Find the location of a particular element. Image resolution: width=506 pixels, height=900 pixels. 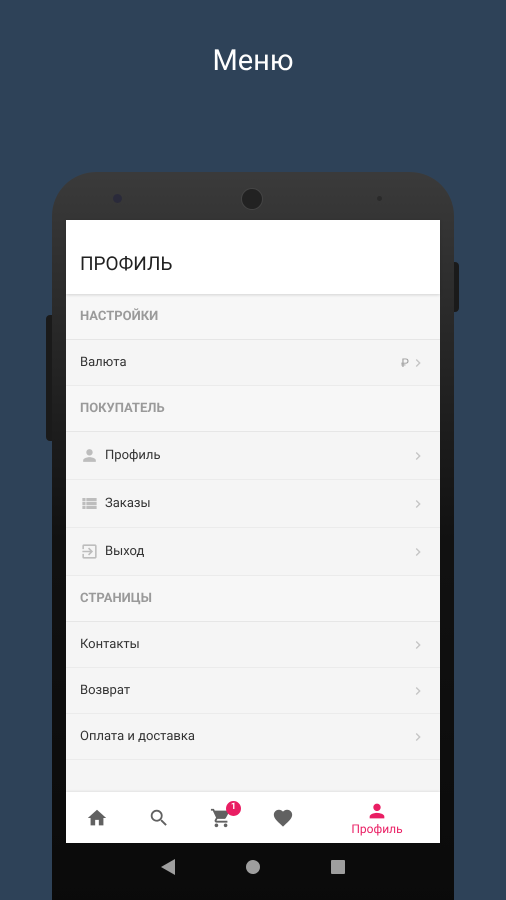

item-label: Выход is located at coordinates (125, 551).